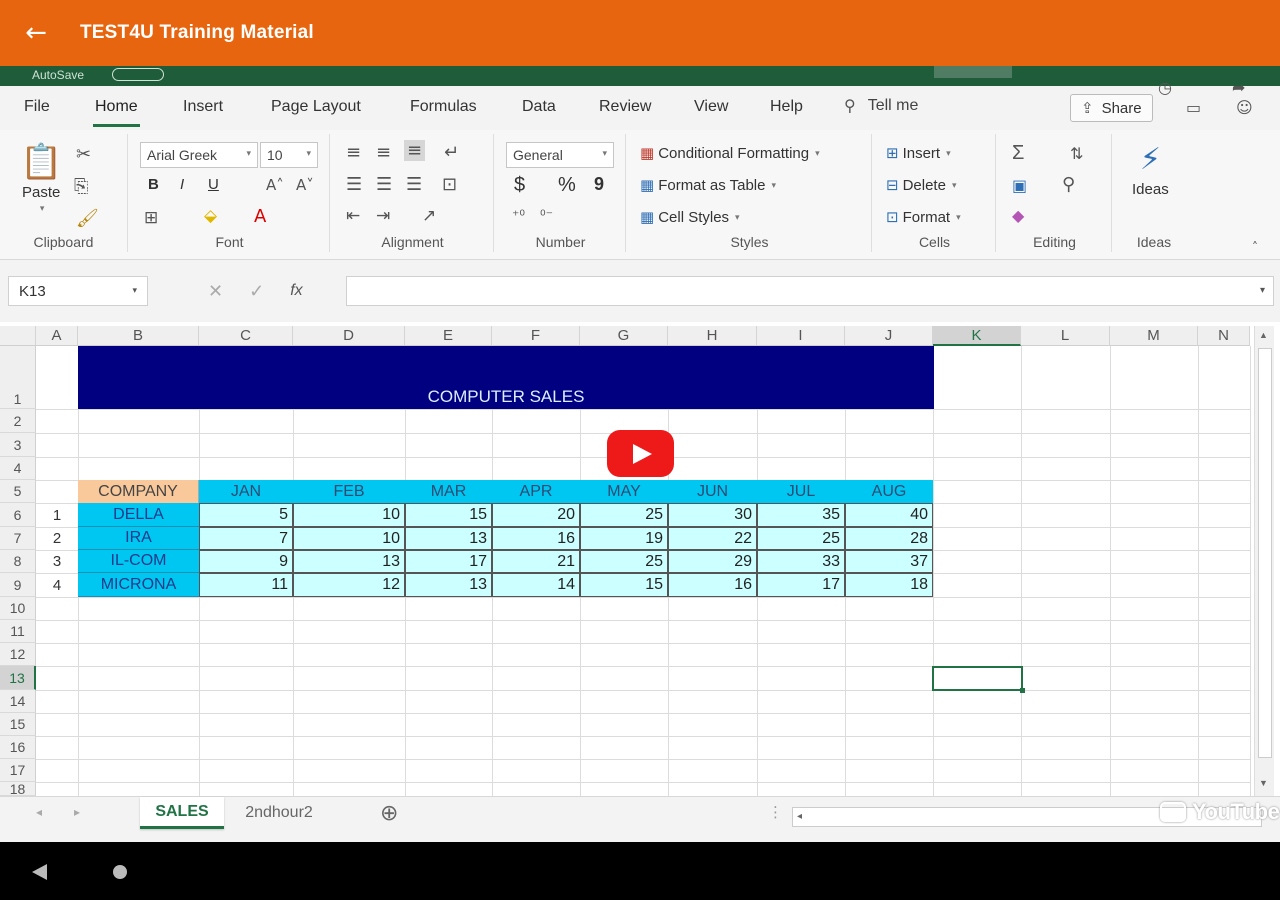  What do you see at coordinates (41, 178) in the screenshot?
I see `paste-button: 📋 Paste ▾` at bounding box center [41, 178].